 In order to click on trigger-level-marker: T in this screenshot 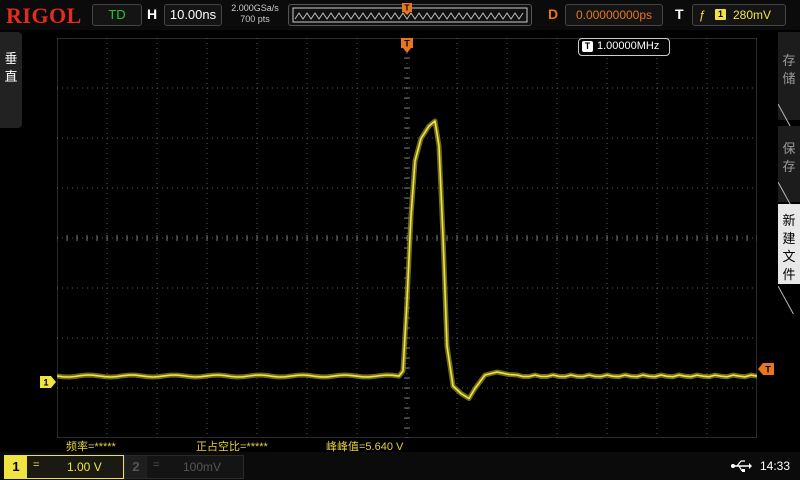, I will do `click(766, 369)`.